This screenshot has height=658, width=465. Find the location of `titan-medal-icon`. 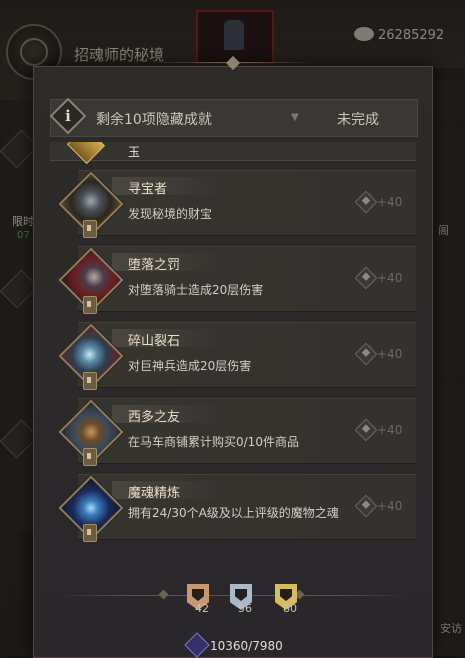

titan-medal-icon is located at coordinates (91, 356).